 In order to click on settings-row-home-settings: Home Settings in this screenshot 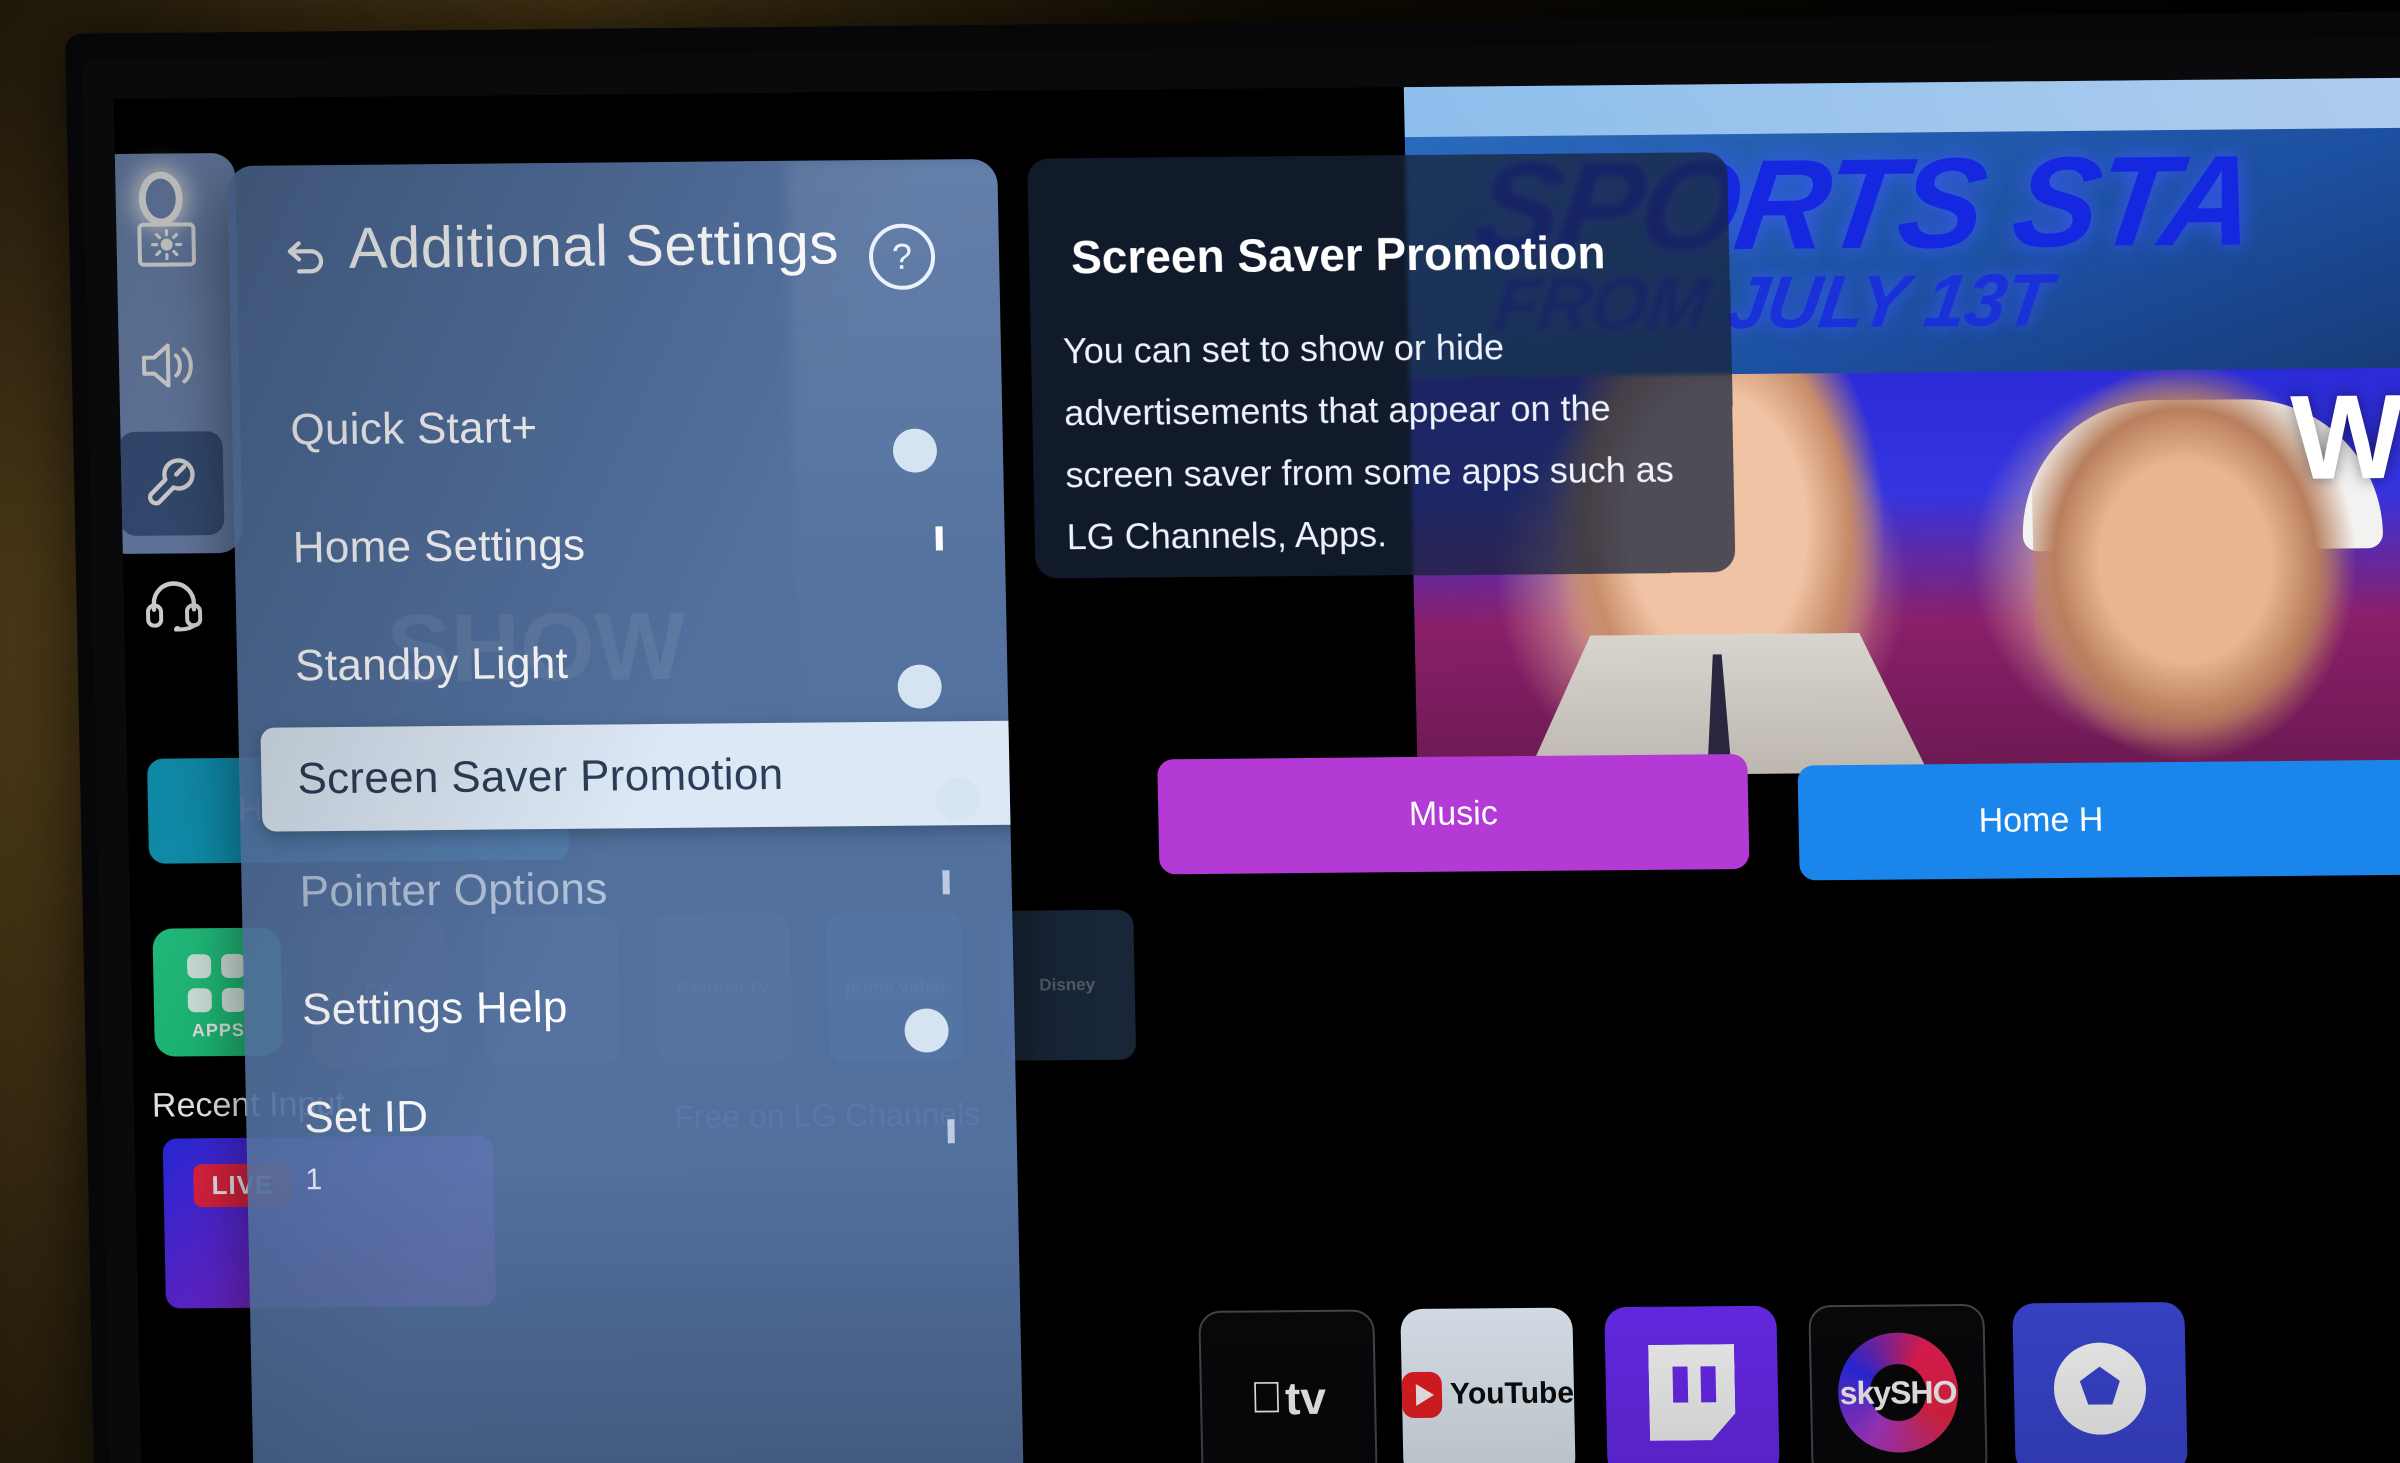, I will do `click(620, 545)`.